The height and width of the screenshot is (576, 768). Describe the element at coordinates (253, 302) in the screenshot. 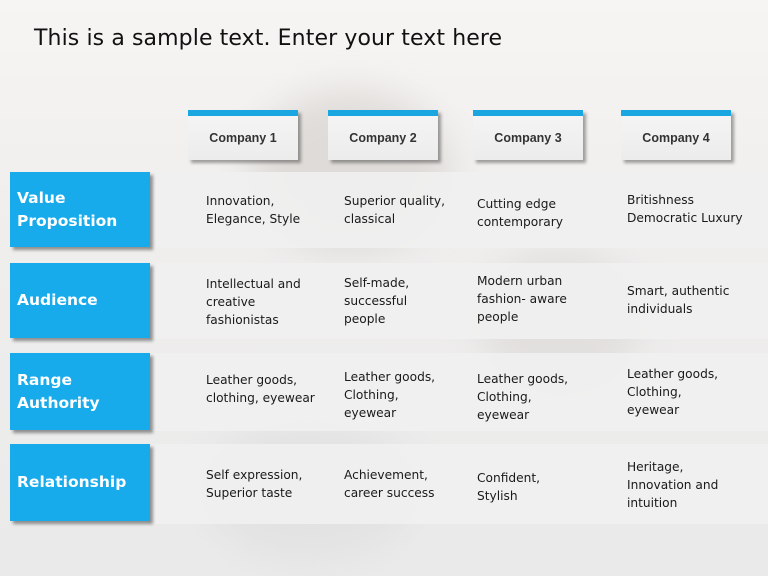

I see `table-cell: Intellectual and creative fashionistas` at that location.